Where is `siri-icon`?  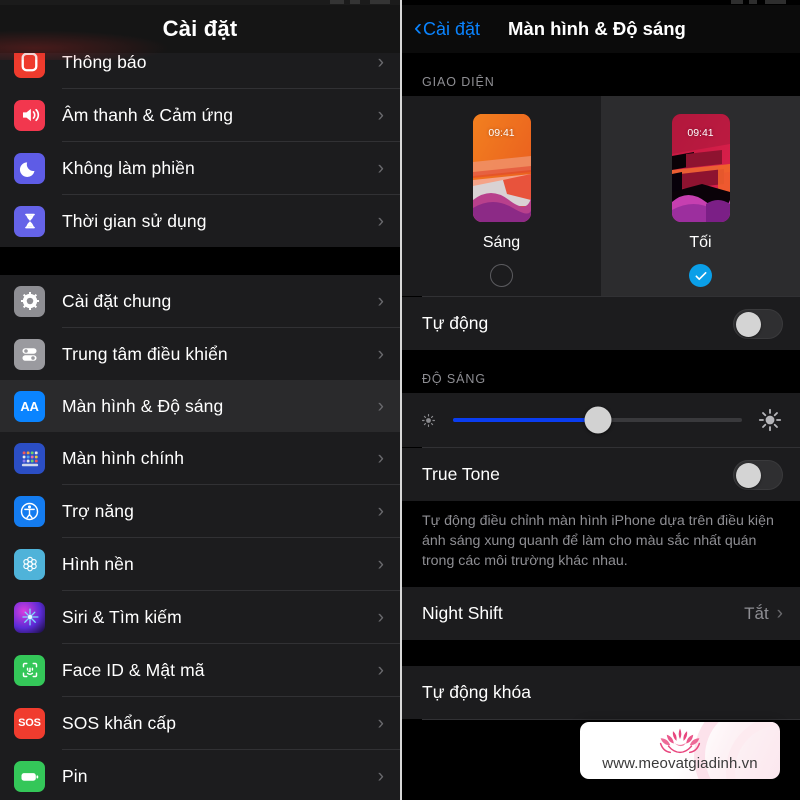
siri-icon is located at coordinates (29, 617).